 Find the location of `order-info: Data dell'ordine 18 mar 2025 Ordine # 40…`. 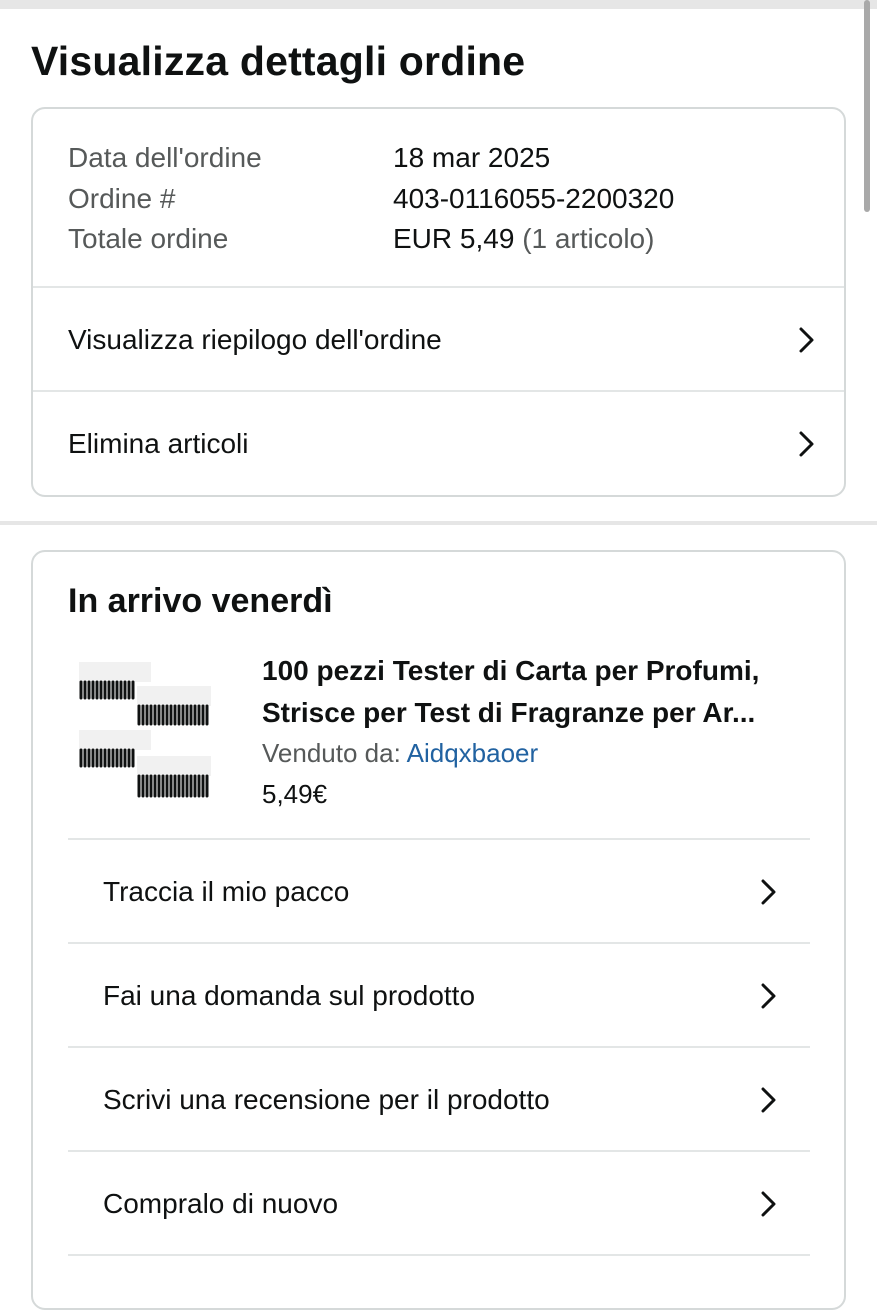

order-info: Data dell'ordine 18 mar 2025 Ordine # 40… is located at coordinates (438, 198).